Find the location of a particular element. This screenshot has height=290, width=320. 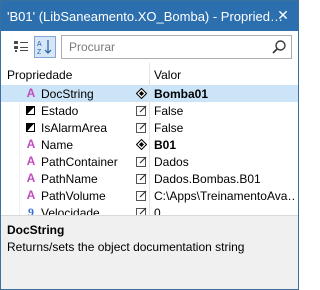

search-icon is located at coordinates (279, 47).